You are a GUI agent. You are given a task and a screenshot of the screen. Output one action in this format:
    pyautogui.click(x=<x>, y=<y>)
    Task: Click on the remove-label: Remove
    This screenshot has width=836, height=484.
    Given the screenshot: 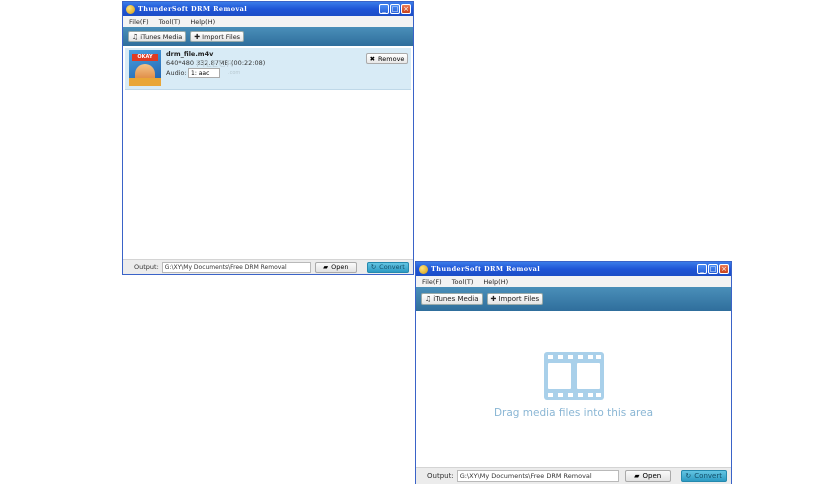 What is the action you would take?
    pyautogui.click(x=391, y=58)
    